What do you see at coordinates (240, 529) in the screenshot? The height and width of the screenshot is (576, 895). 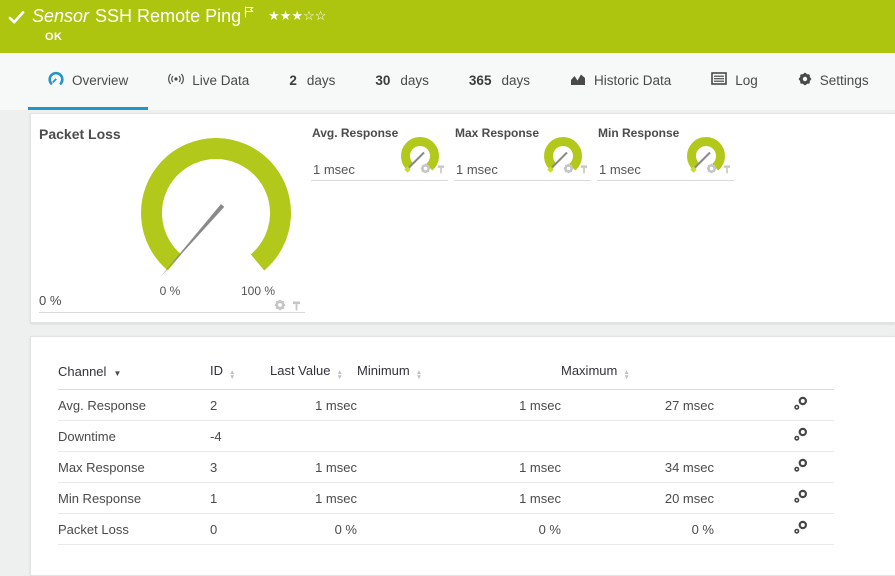 I see `channel-id: 0` at bounding box center [240, 529].